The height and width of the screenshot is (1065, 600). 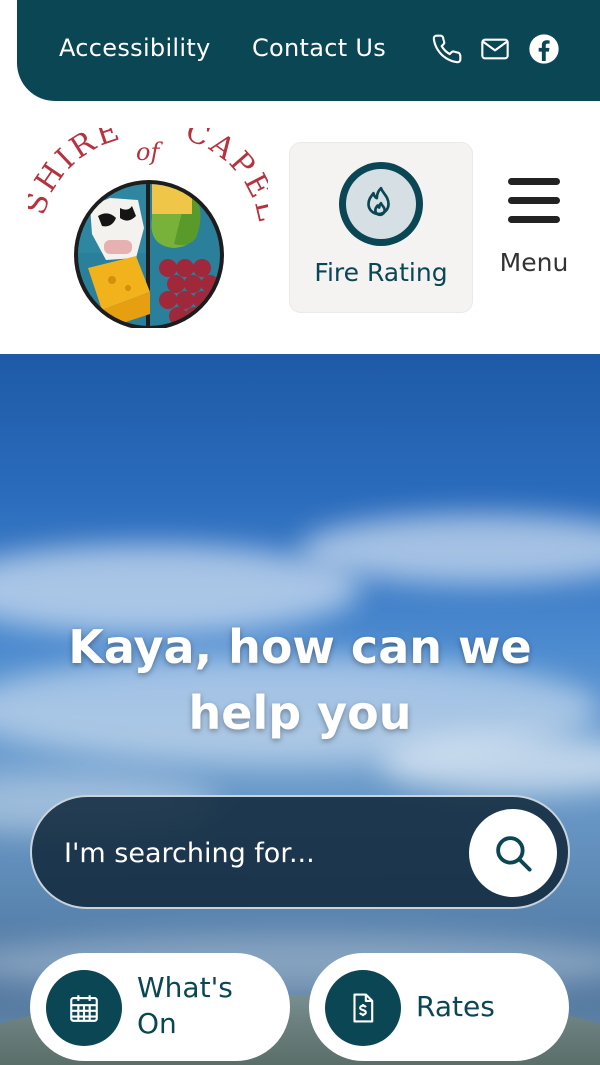 I want to click on shire-of-capel-logo: SHIRE of CAPEL, so click(x=150, y=221).